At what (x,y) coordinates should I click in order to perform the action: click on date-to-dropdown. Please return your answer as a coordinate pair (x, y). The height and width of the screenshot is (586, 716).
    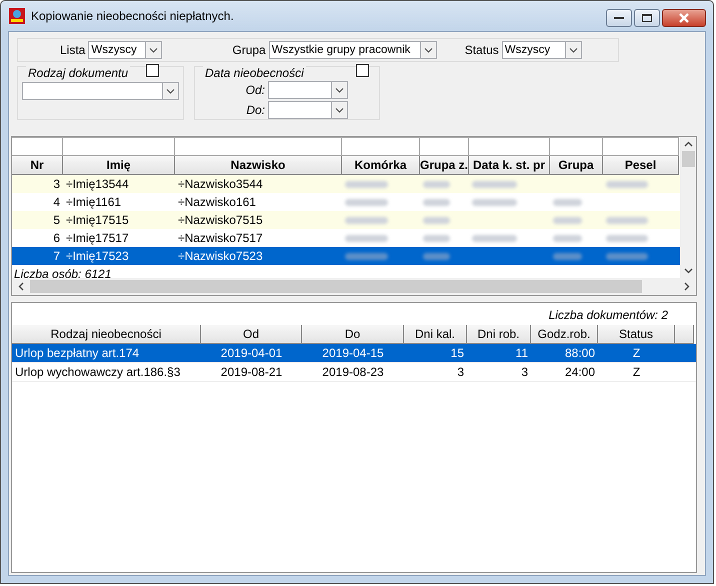
    Looking at the image, I should click on (308, 110).